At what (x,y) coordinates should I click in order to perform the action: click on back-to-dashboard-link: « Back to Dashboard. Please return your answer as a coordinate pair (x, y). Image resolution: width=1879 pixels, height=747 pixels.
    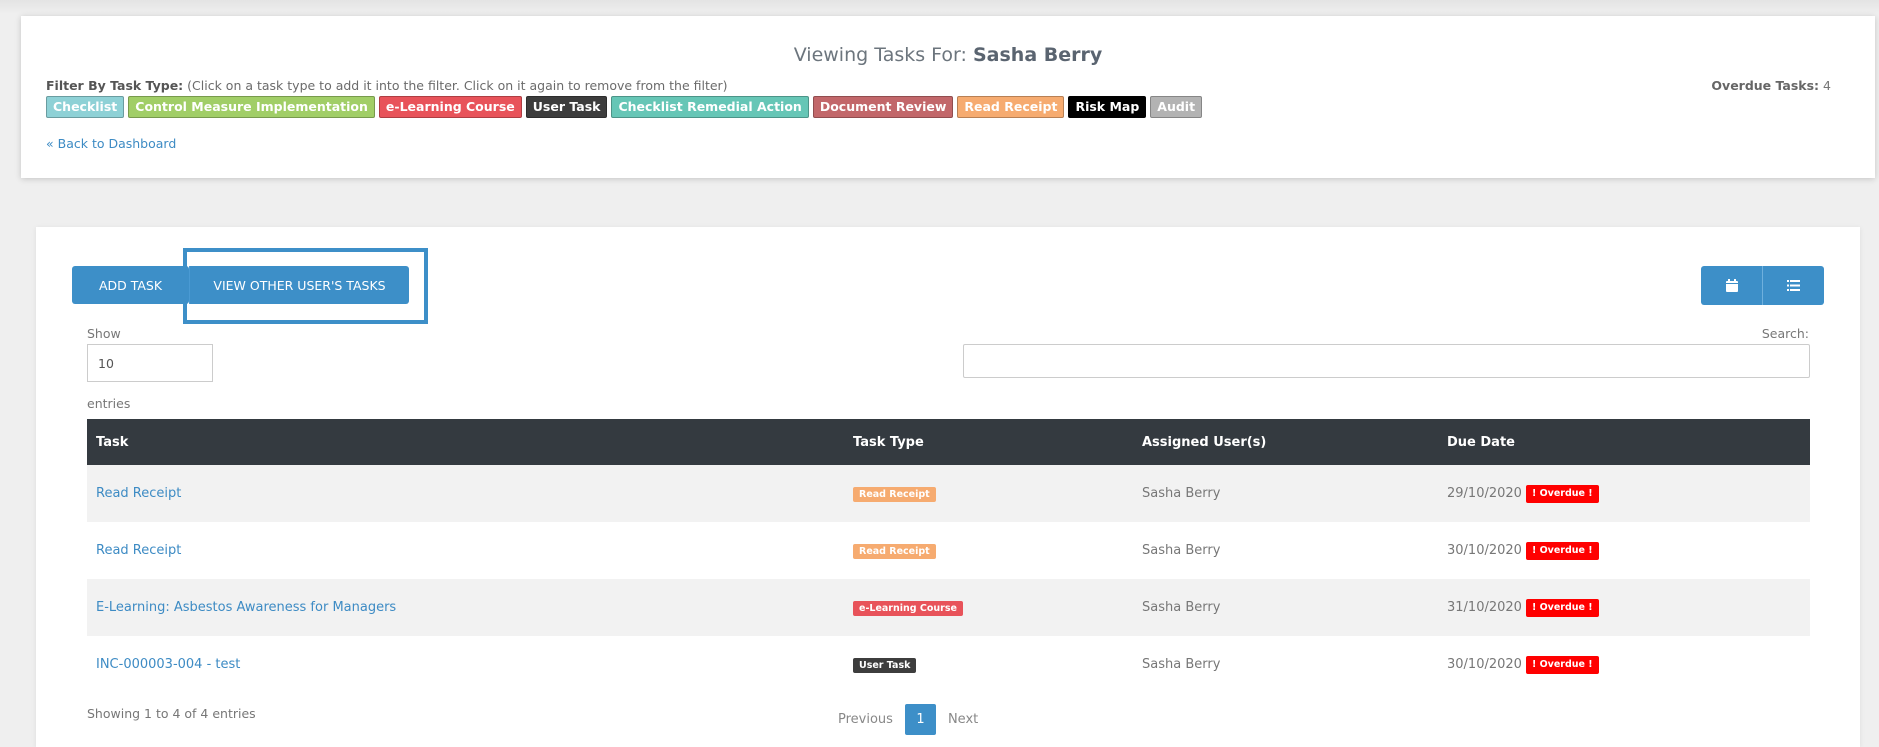
    Looking at the image, I should click on (111, 143).